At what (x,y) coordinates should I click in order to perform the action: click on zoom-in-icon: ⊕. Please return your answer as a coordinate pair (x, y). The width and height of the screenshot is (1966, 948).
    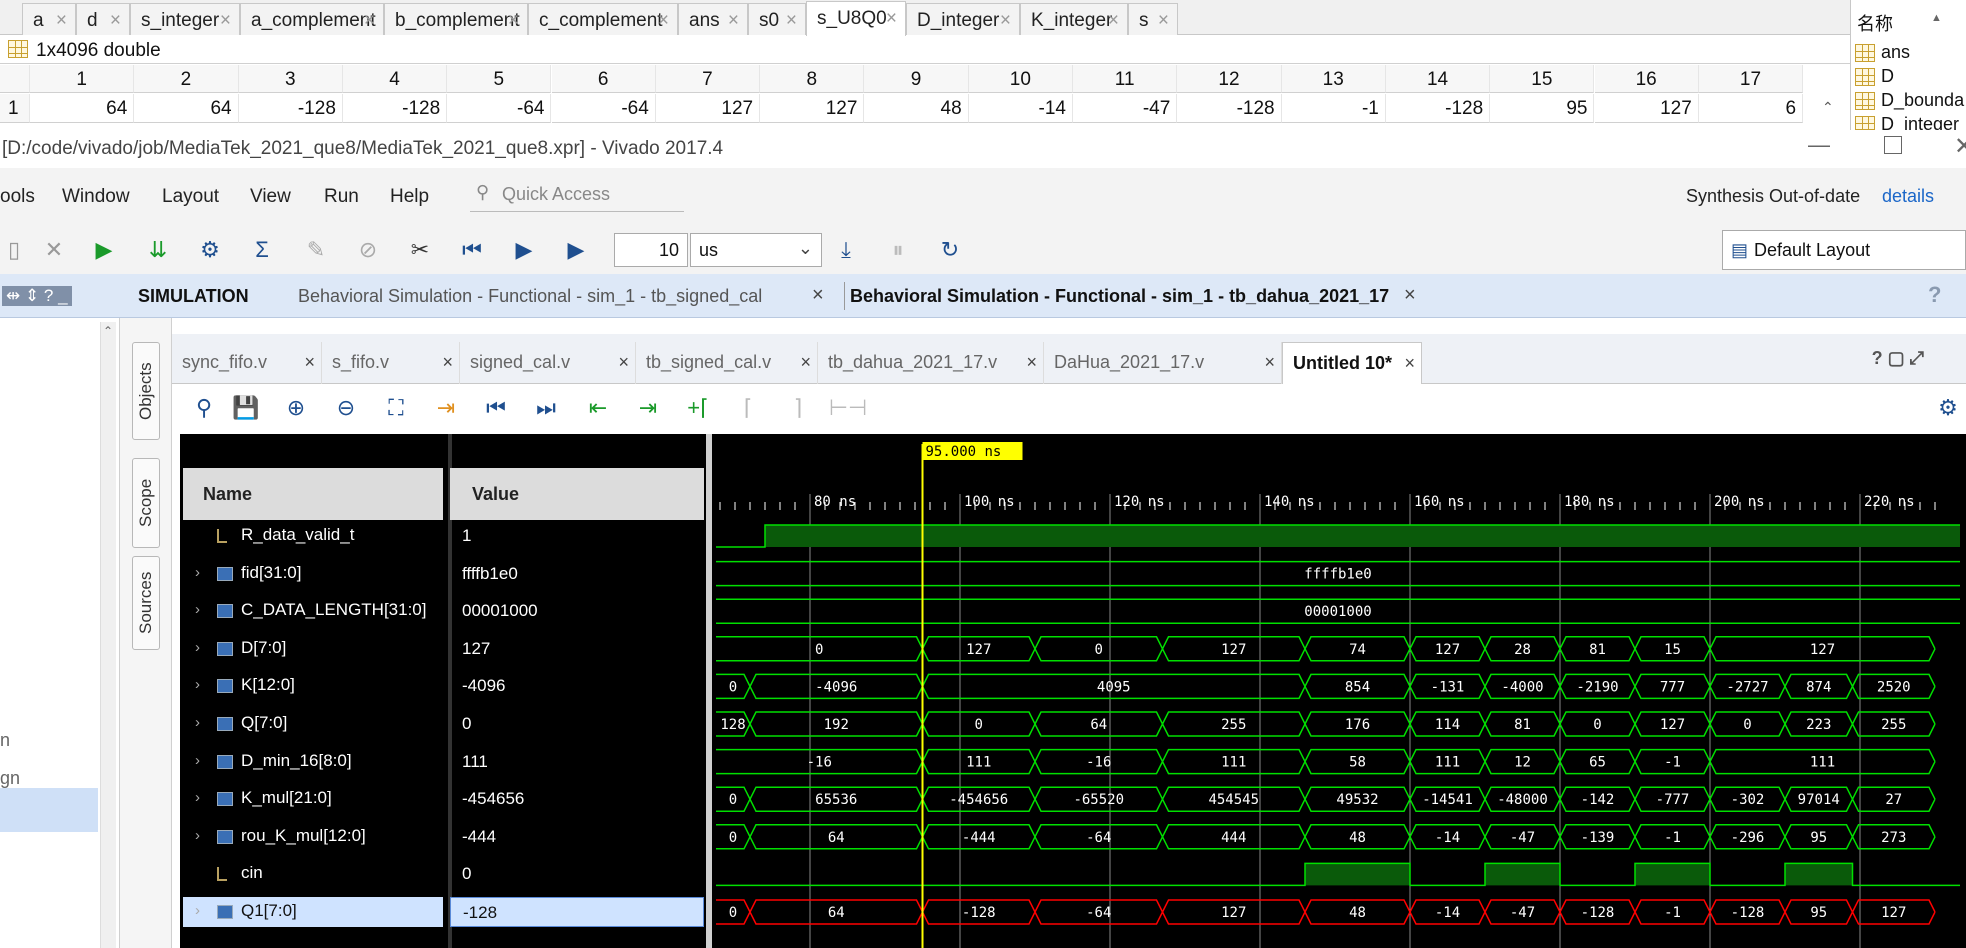
    Looking at the image, I should click on (296, 408).